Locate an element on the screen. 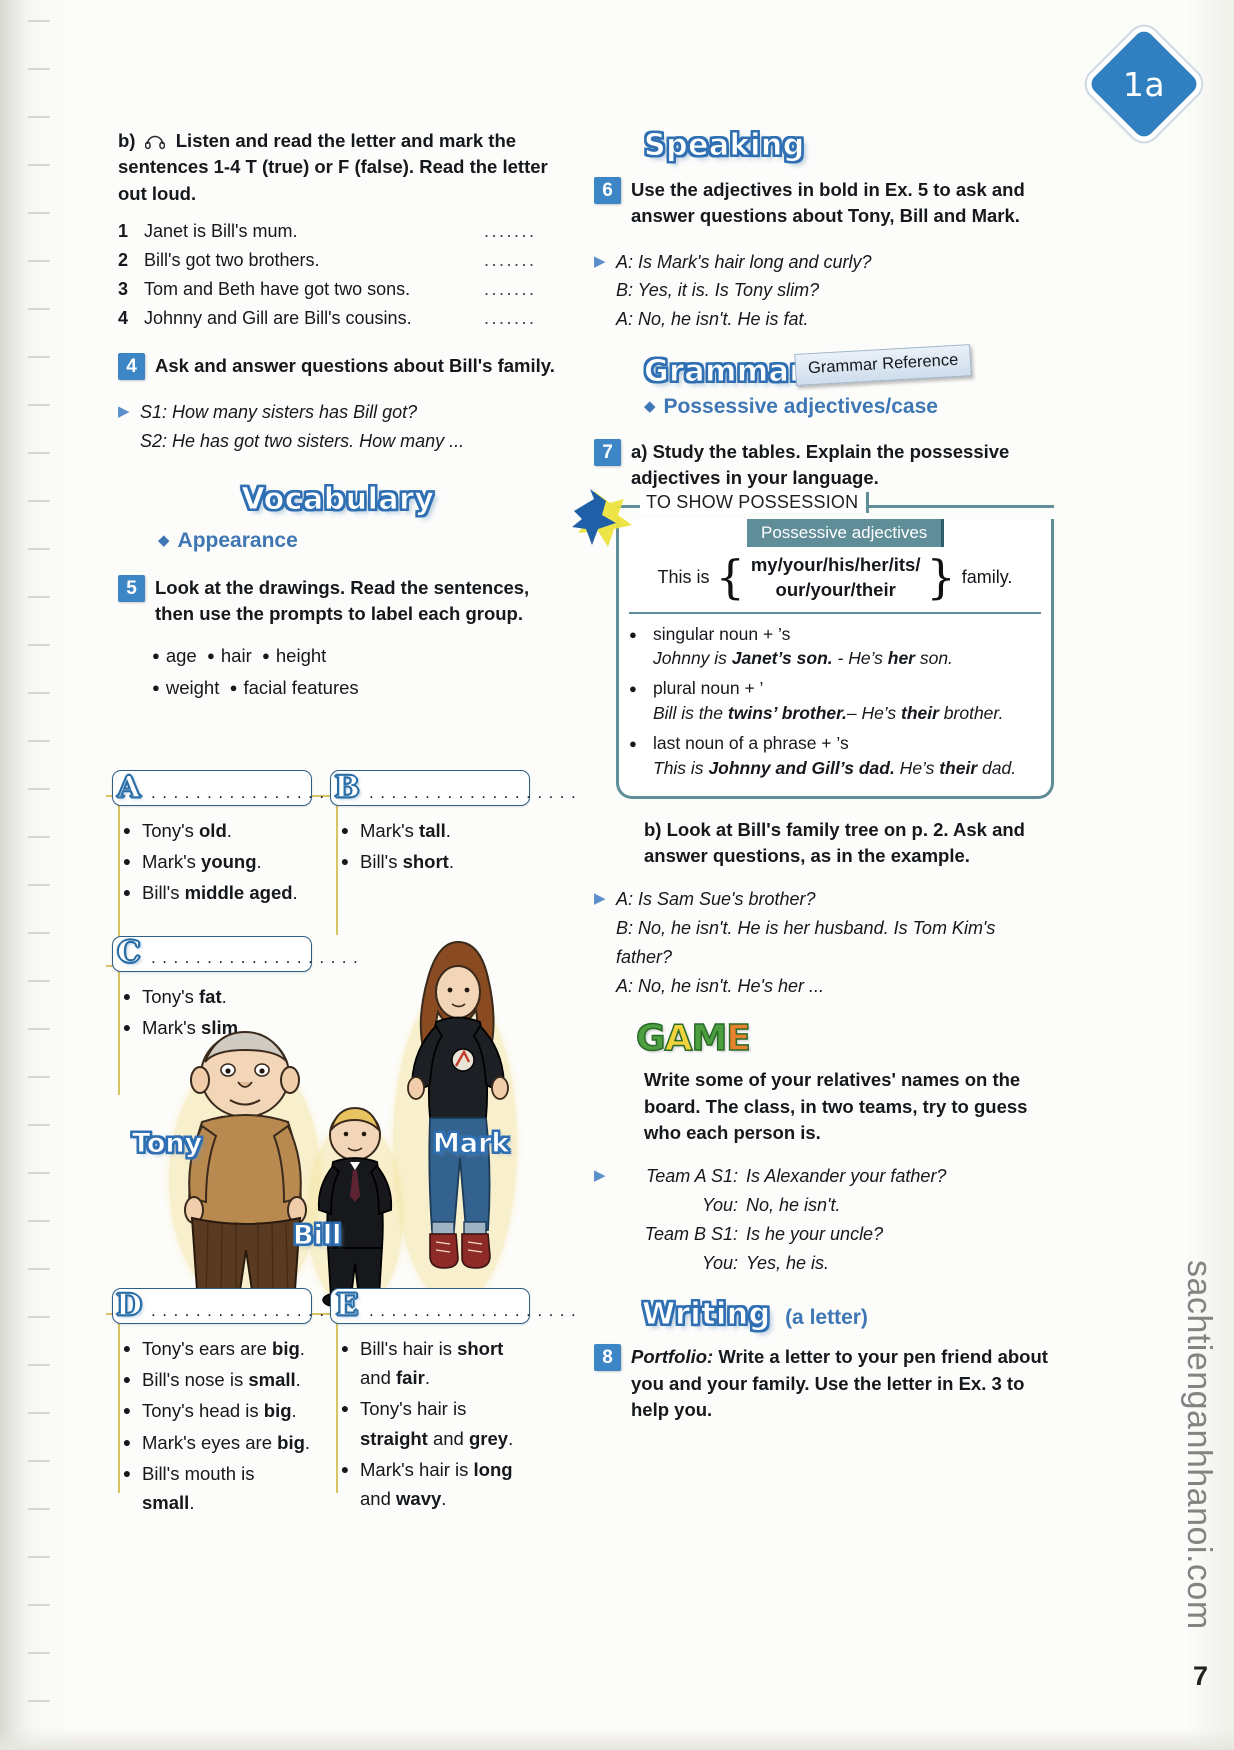  sentence-number: 2 is located at coordinates (123, 259).